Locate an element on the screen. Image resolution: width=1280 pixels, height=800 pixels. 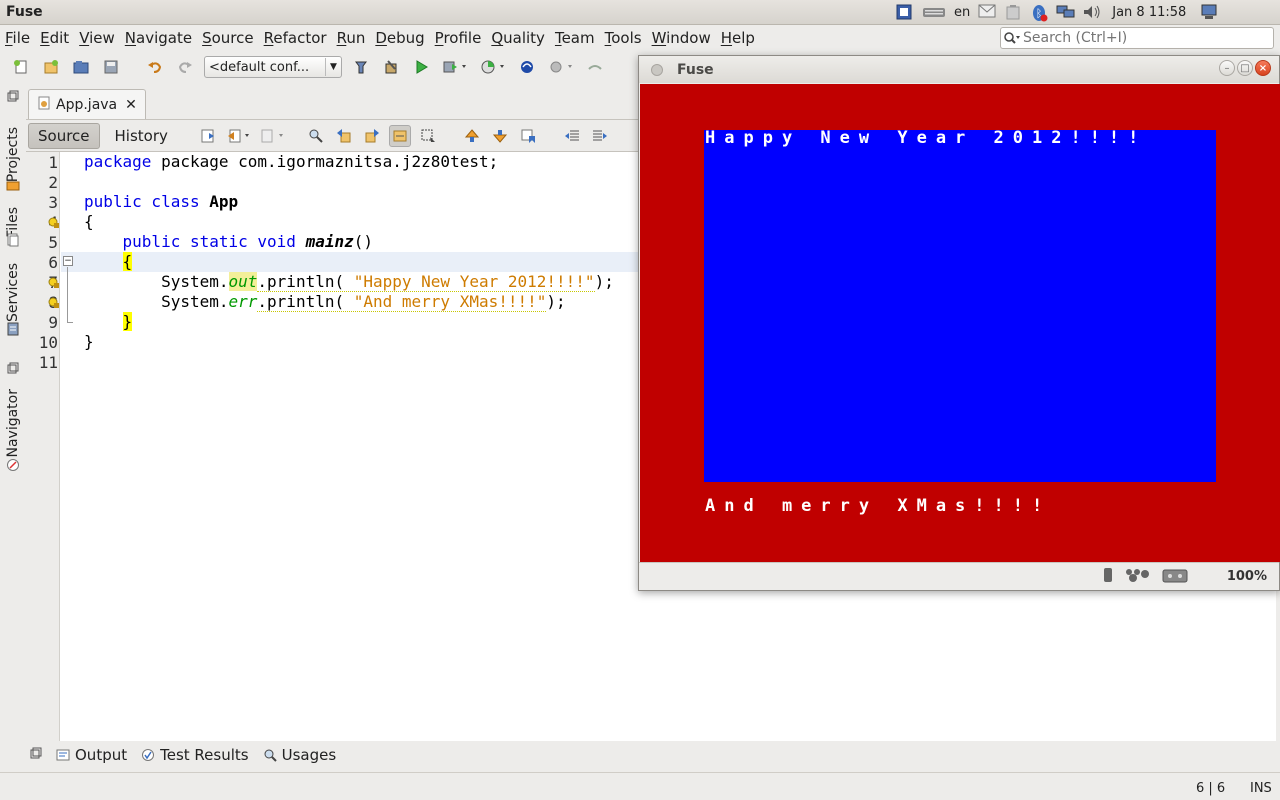
restore-windows-icon is located at coordinates (13, 96).